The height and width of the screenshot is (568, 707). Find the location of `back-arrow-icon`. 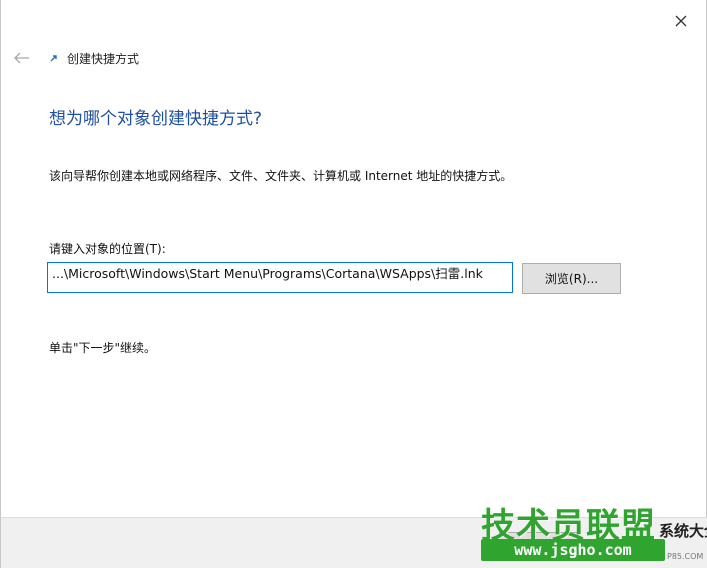

back-arrow-icon is located at coordinates (21, 58).